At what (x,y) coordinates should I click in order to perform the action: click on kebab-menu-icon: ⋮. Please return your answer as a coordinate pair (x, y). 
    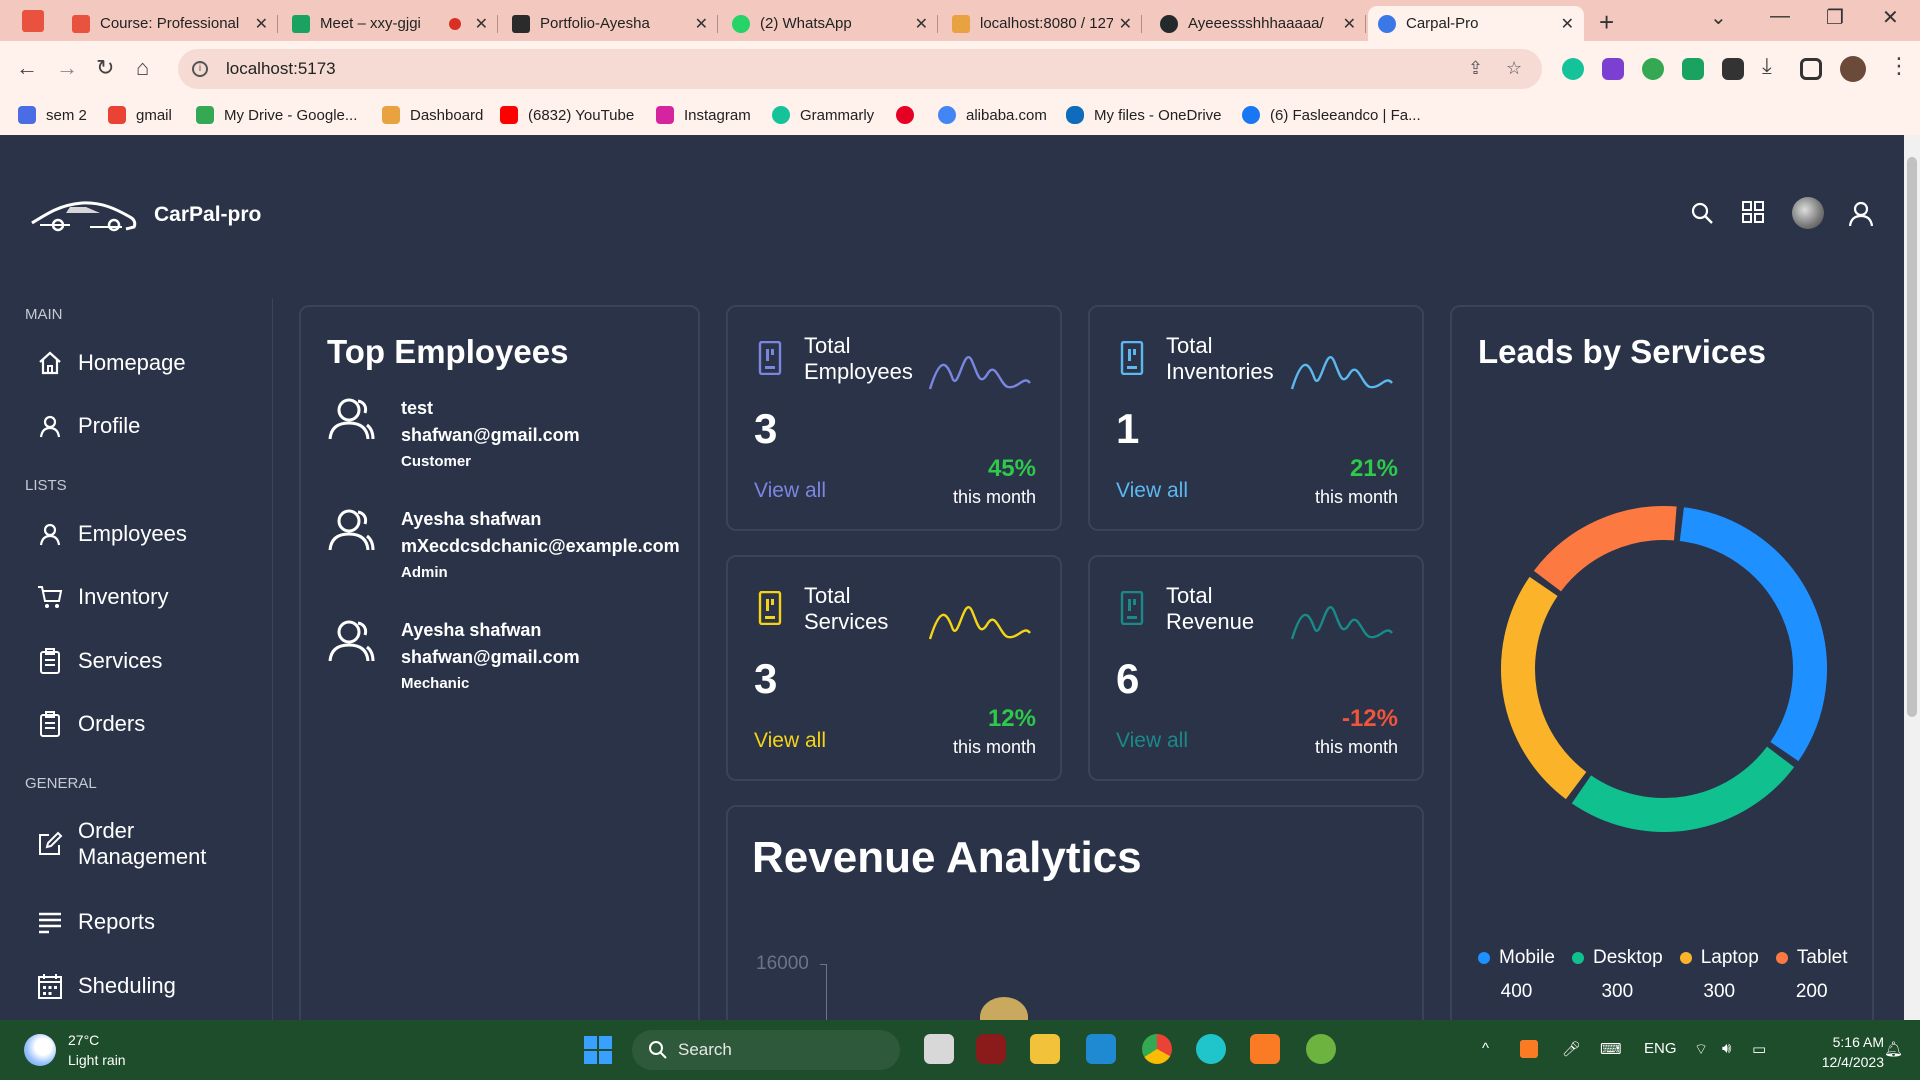
    Looking at the image, I should click on (1899, 66).